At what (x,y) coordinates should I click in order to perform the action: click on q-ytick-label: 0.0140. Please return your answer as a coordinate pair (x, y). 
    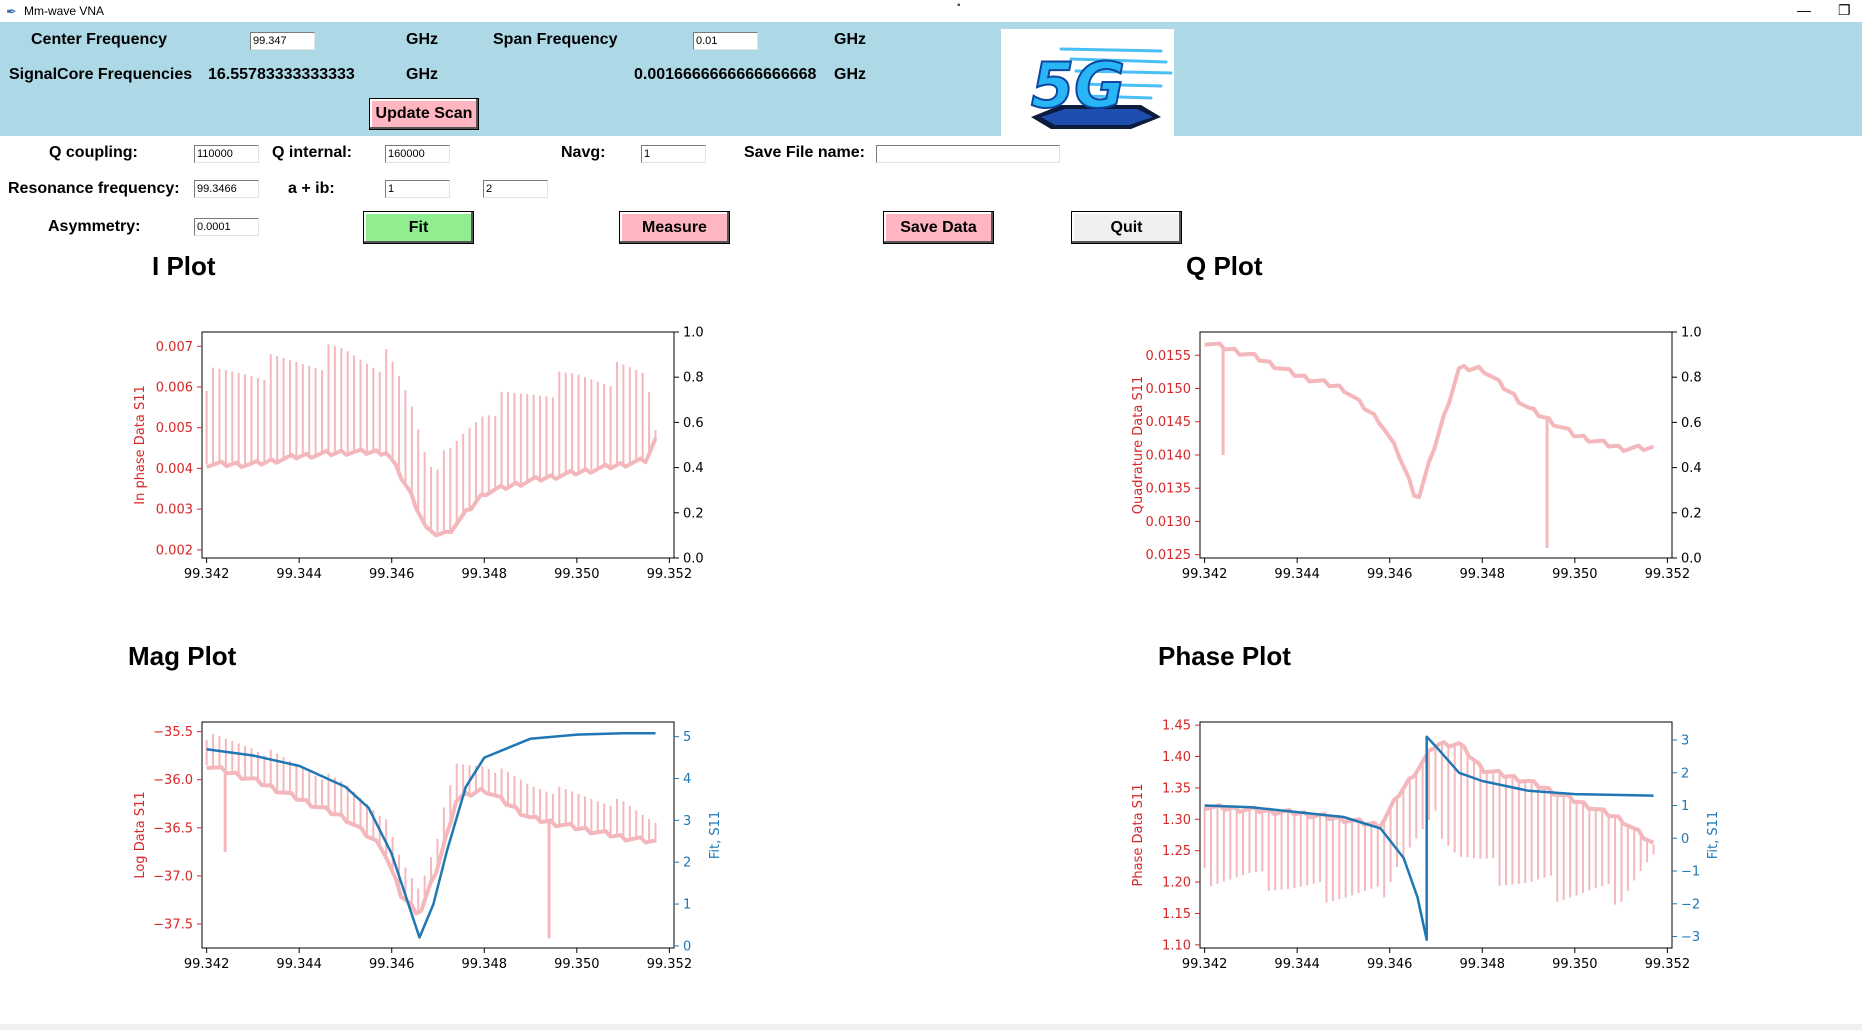
    Looking at the image, I should click on (1169, 455).